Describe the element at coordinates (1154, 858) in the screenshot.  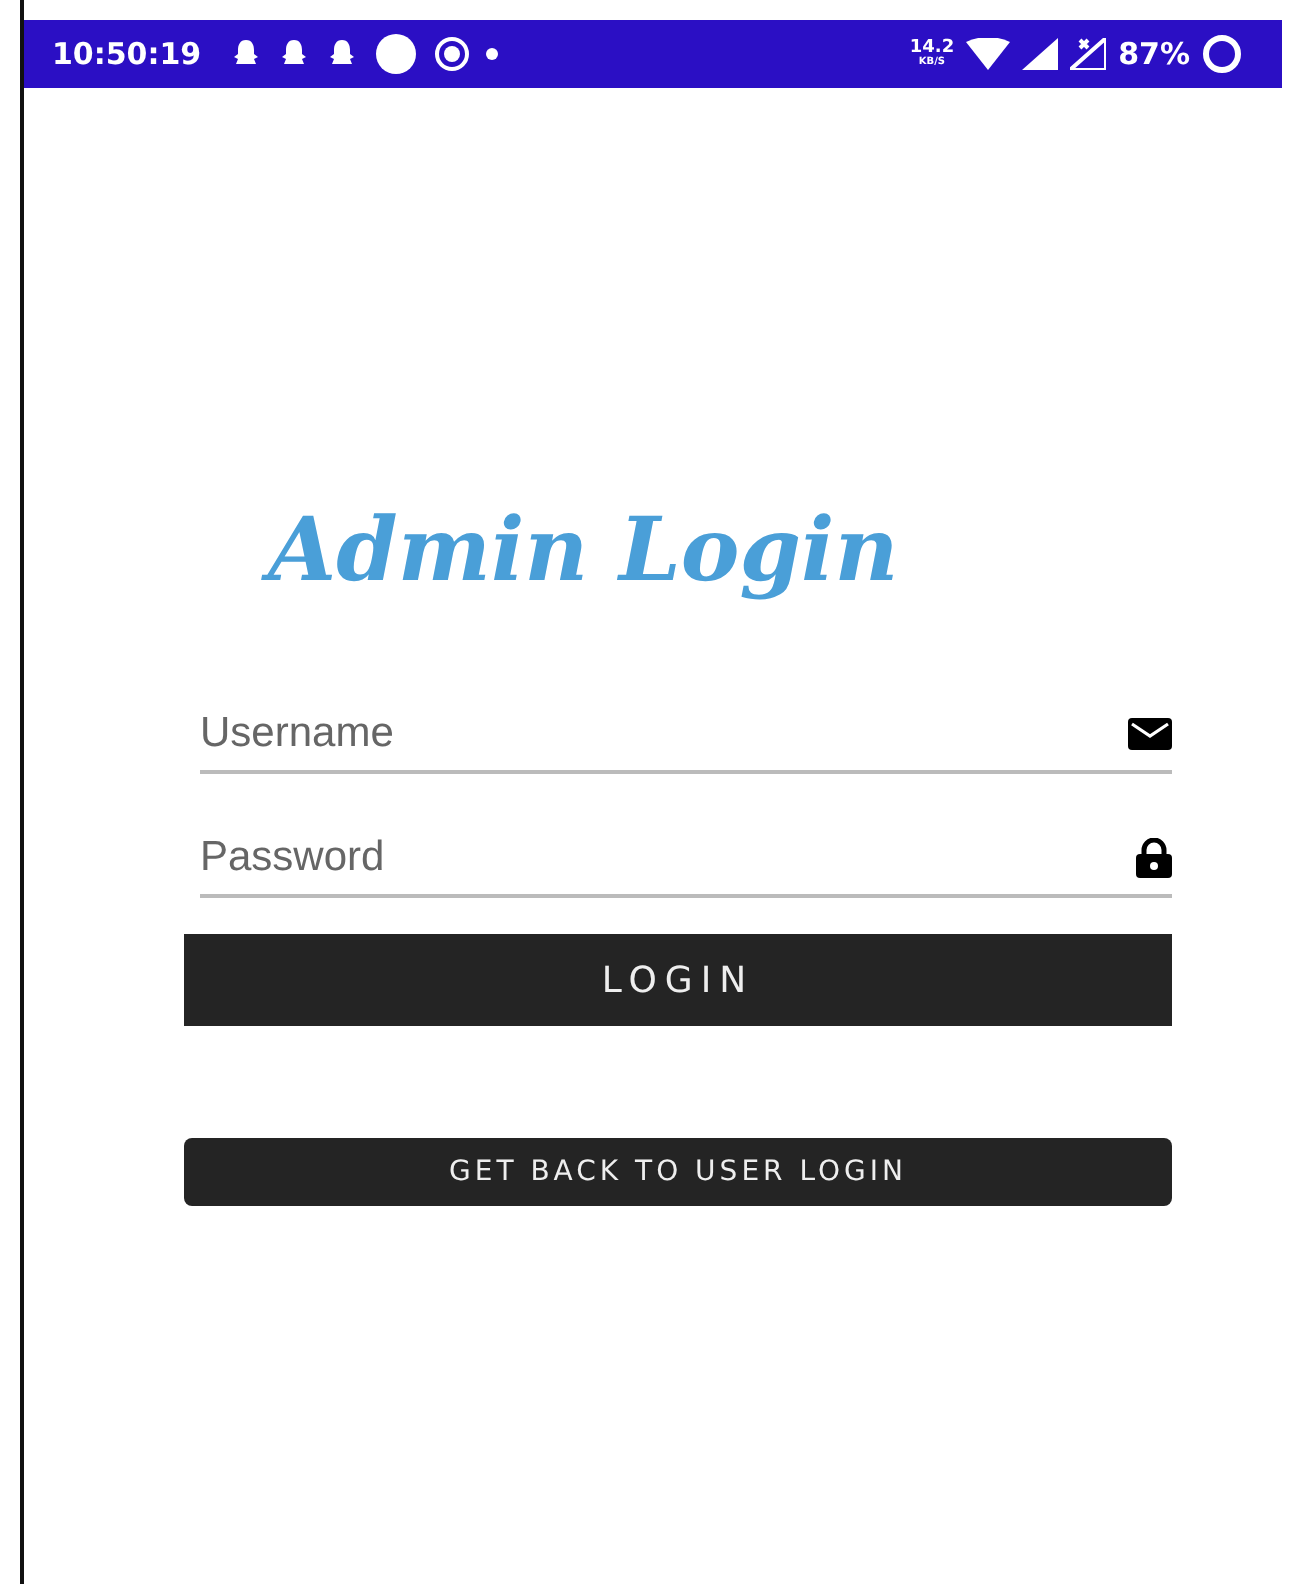
I see `lock-icon` at that location.